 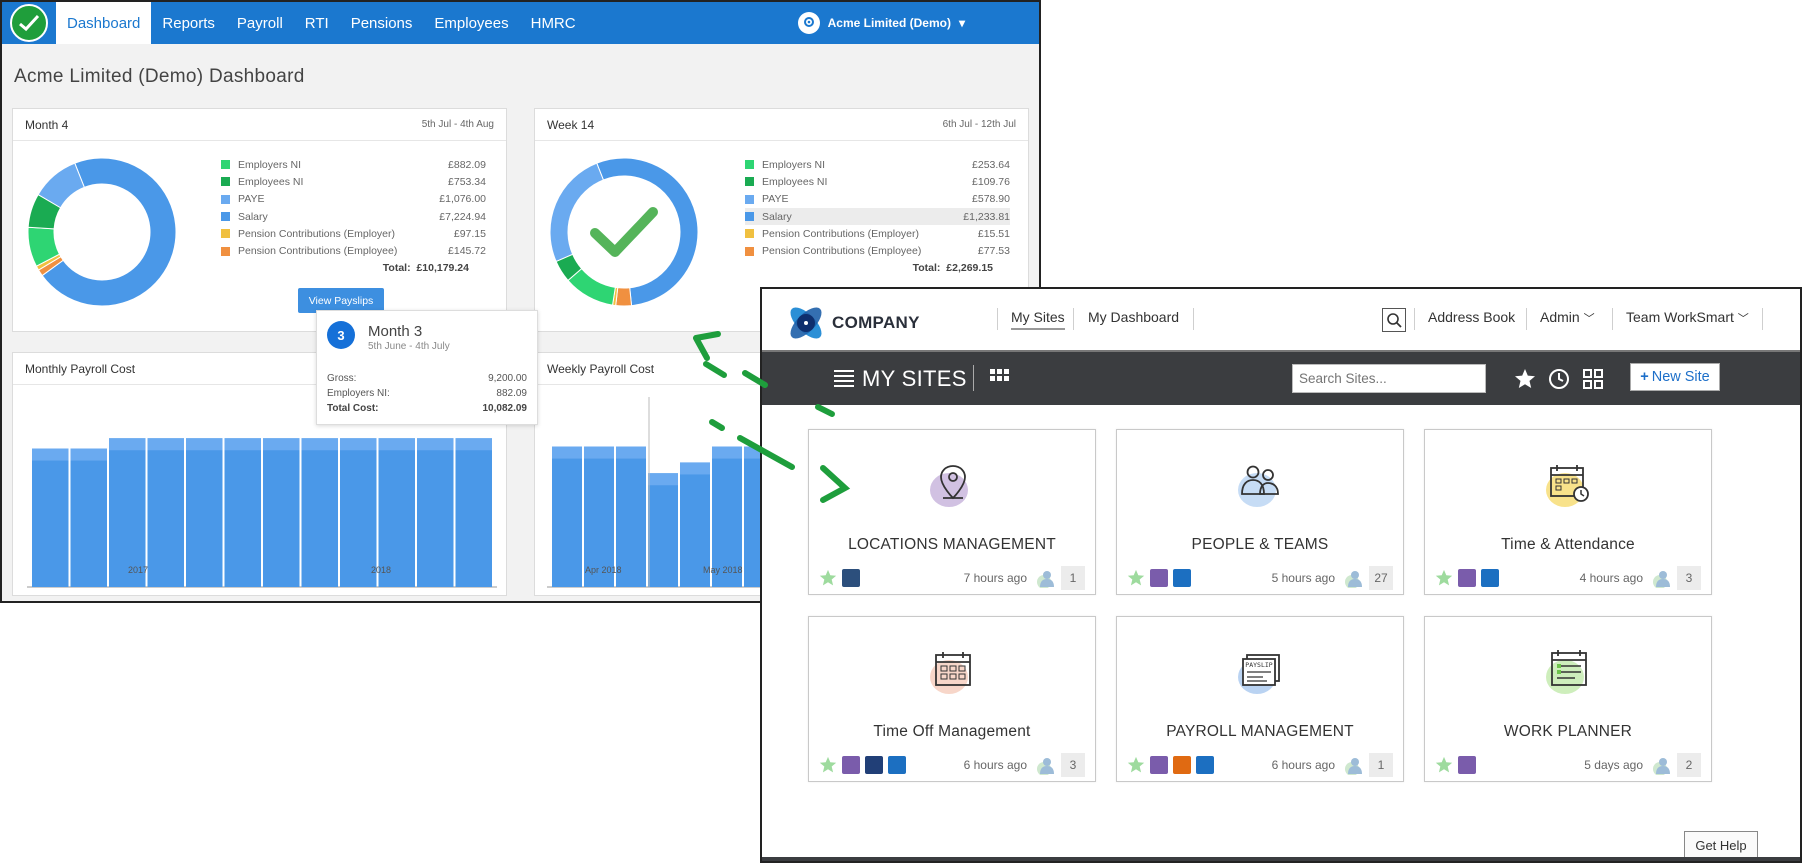 What do you see at coordinates (1394, 320) in the screenshot?
I see `search-button` at bounding box center [1394, 320].